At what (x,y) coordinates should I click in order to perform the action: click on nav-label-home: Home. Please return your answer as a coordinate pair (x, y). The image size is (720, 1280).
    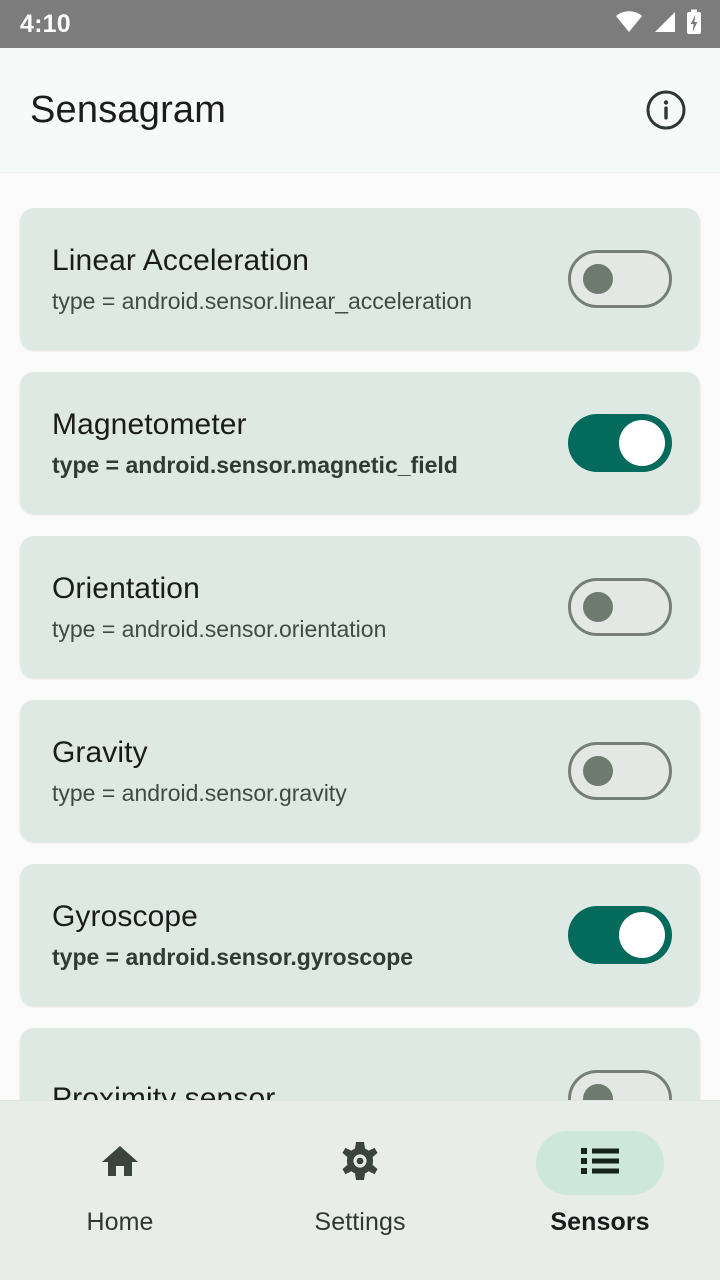
    Looking at the image, I should click on (120, 1222).